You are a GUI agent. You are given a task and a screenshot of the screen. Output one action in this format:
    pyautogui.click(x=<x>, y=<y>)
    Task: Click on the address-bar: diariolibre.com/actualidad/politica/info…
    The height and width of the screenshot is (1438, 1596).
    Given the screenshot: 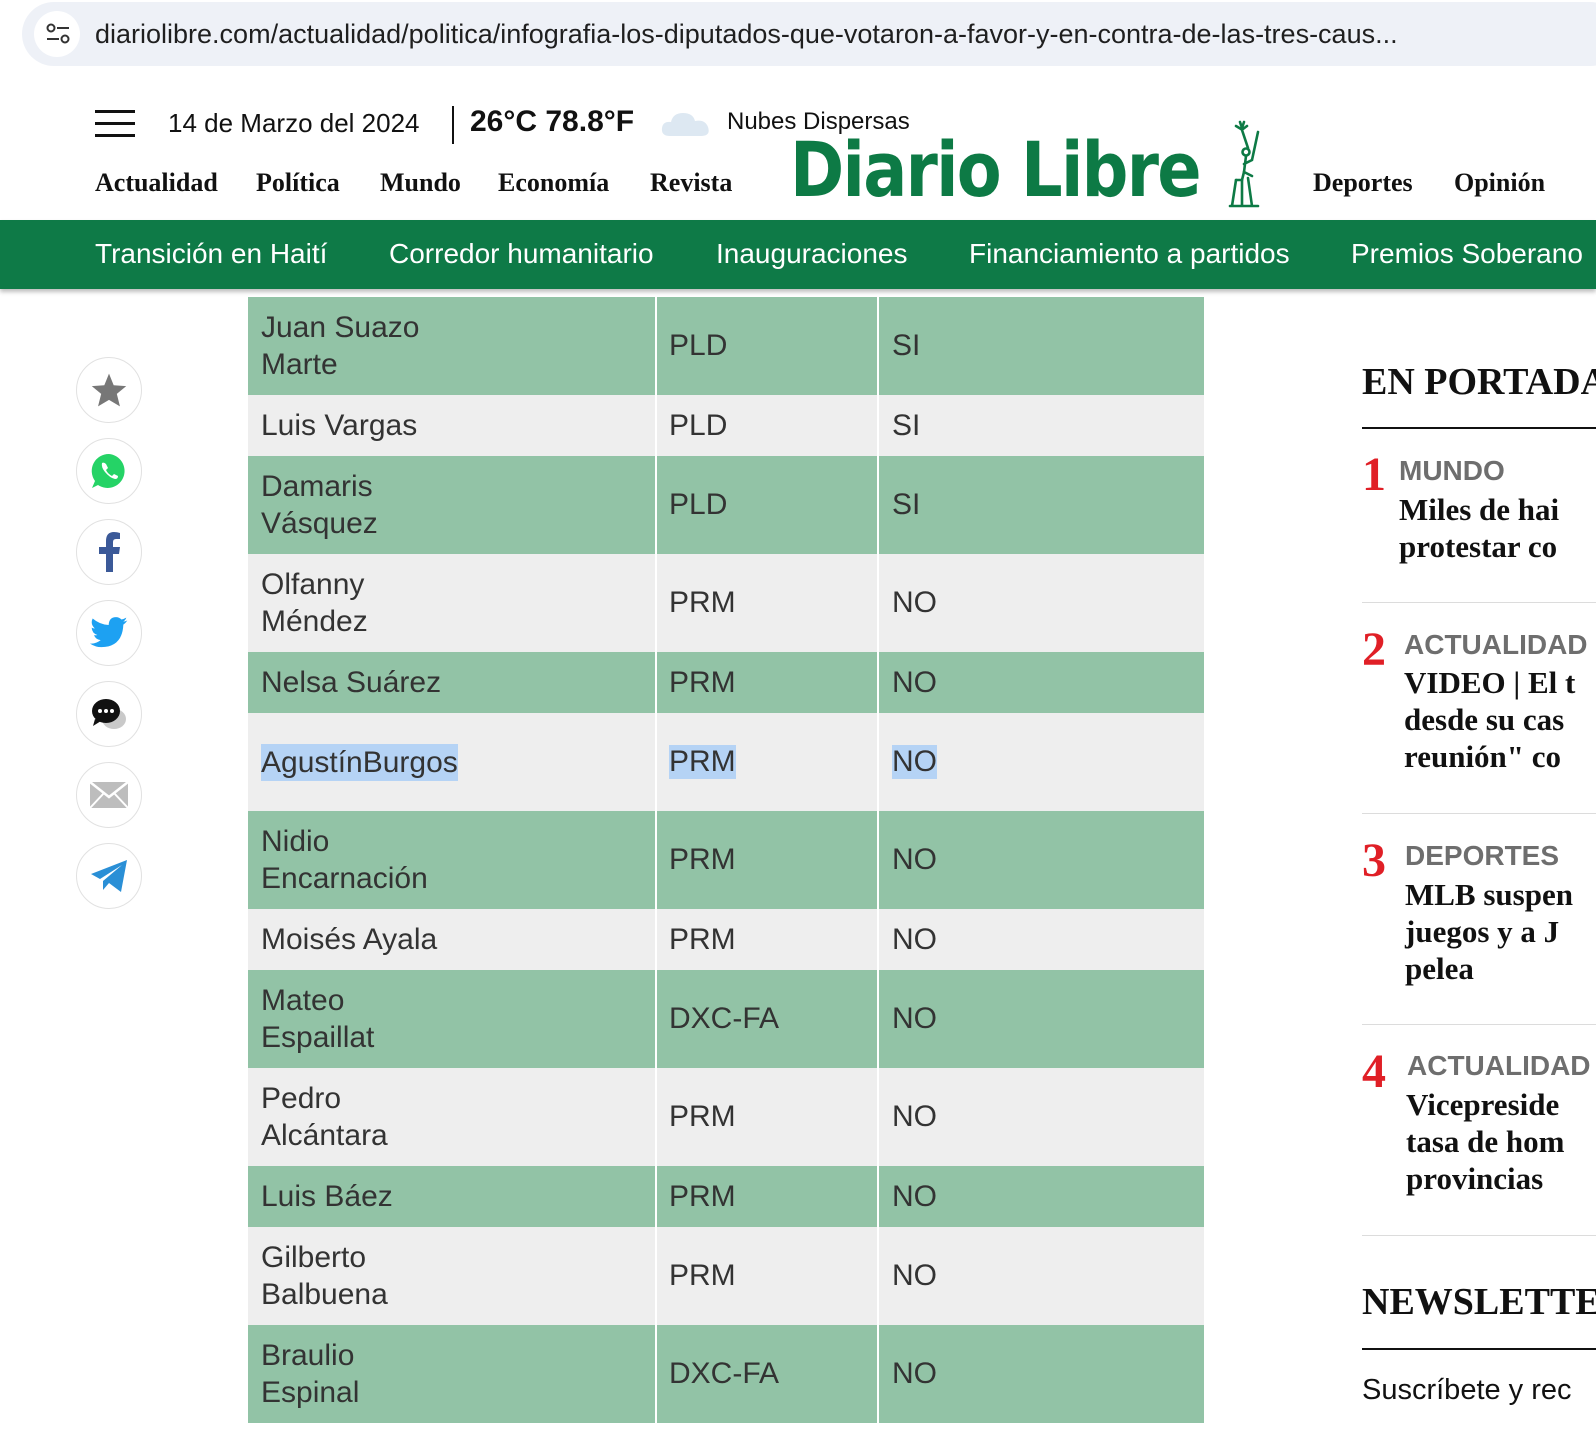 What is the action you would take?
    pyautogui.click(x=809, y=34)
    